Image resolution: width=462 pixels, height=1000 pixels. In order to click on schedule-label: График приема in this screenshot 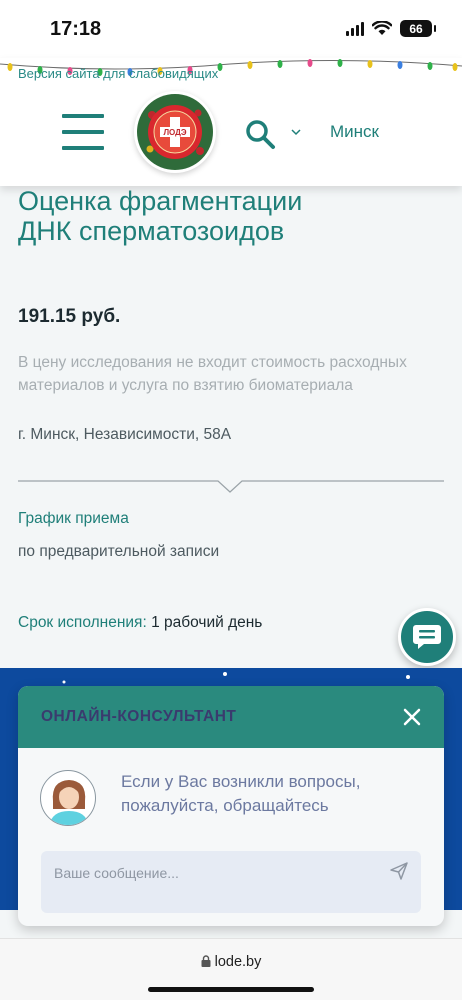, I will do `click(73, 518)`.